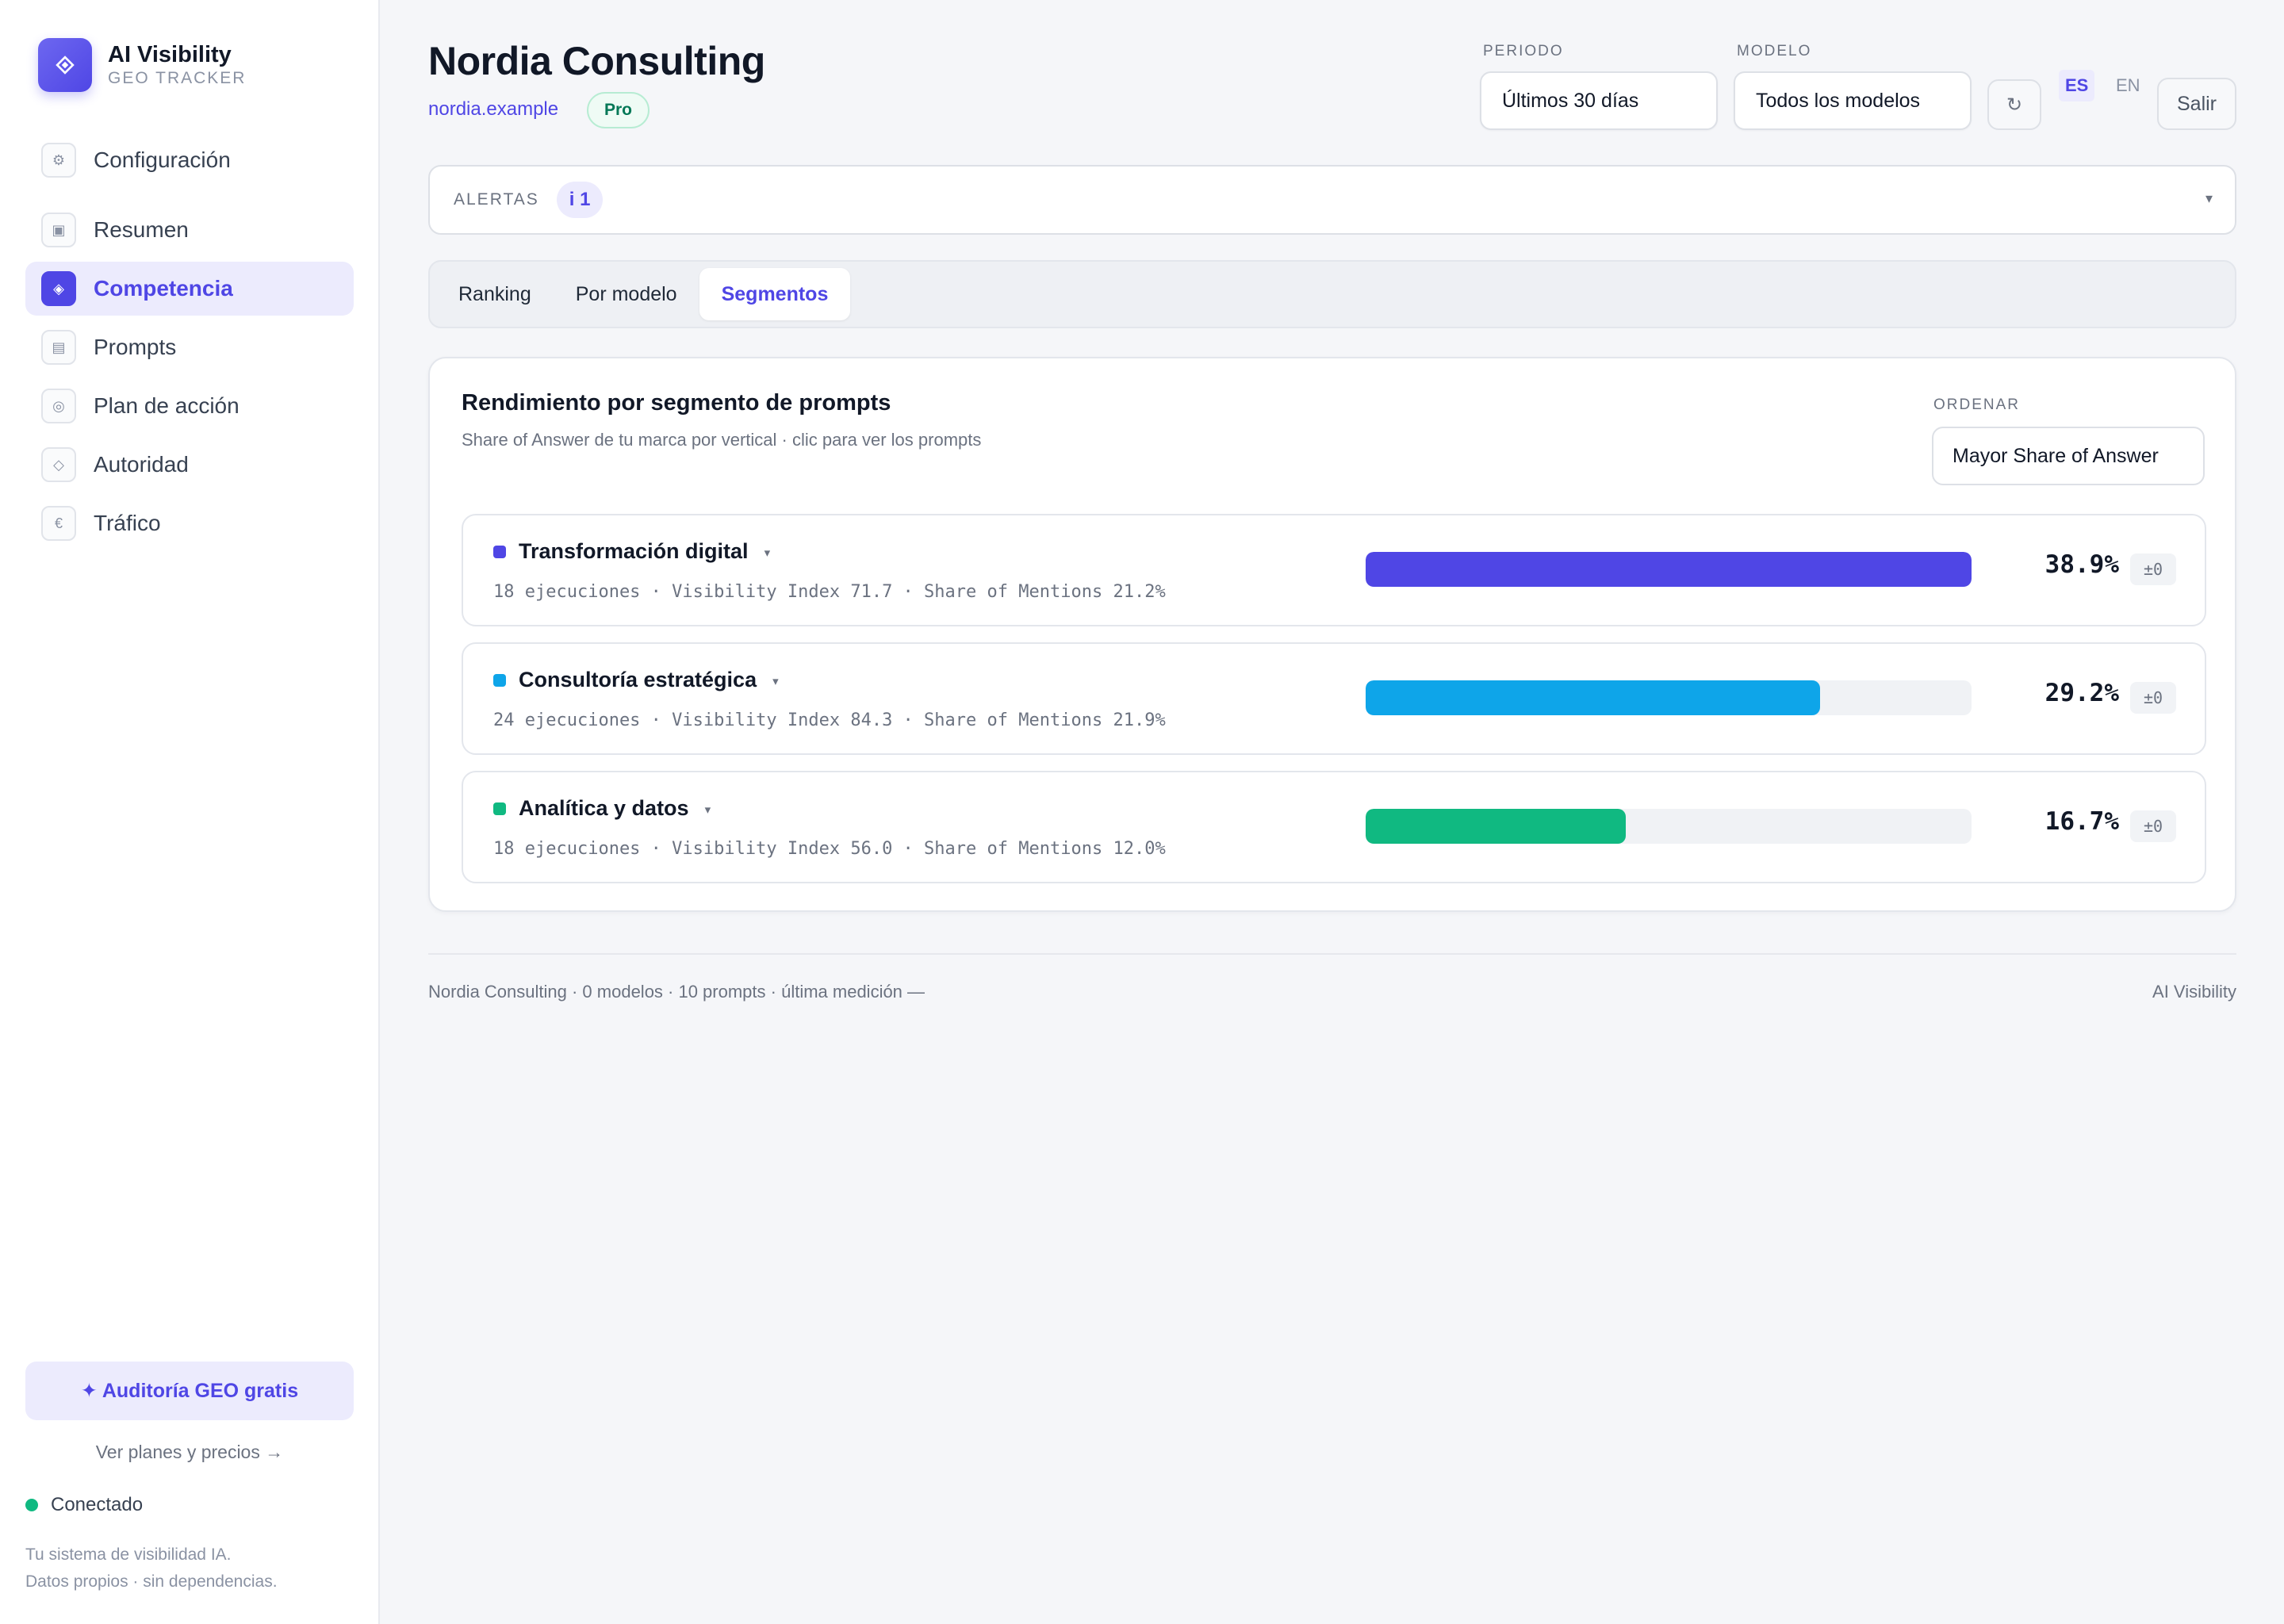  I want to click on sidebar-item-autoridad: ◇ Autoridad, so click(189, 465).